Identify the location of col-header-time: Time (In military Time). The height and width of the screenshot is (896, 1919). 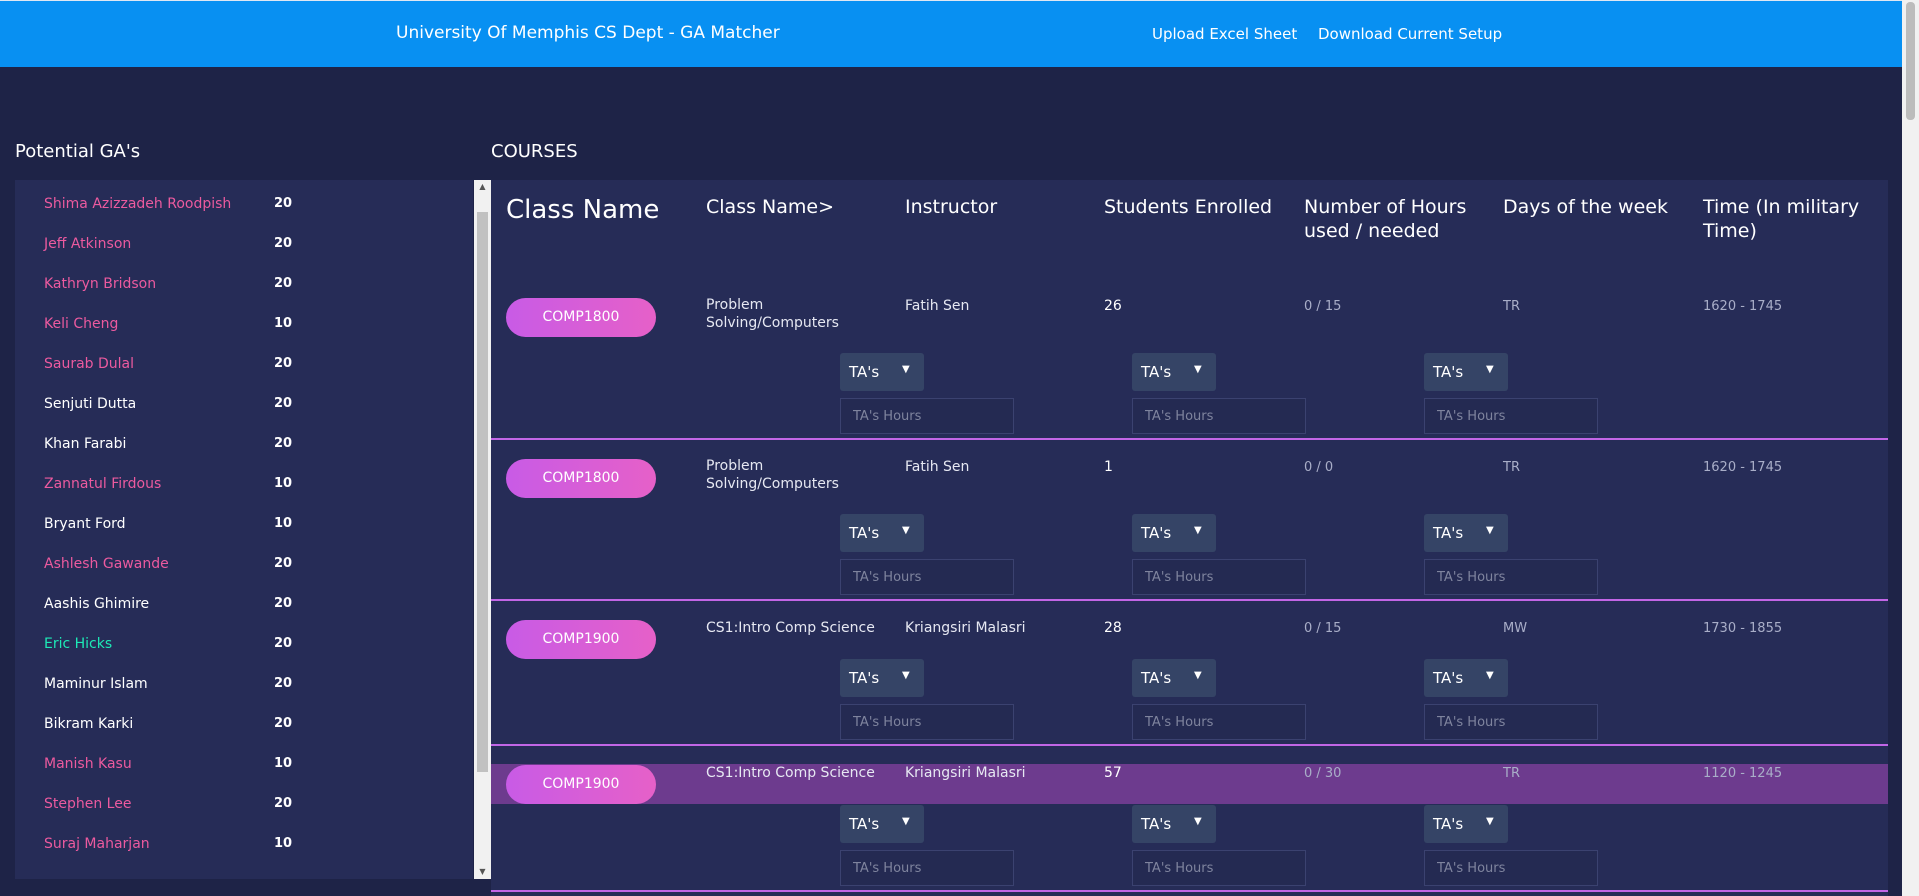
(1781, 219).